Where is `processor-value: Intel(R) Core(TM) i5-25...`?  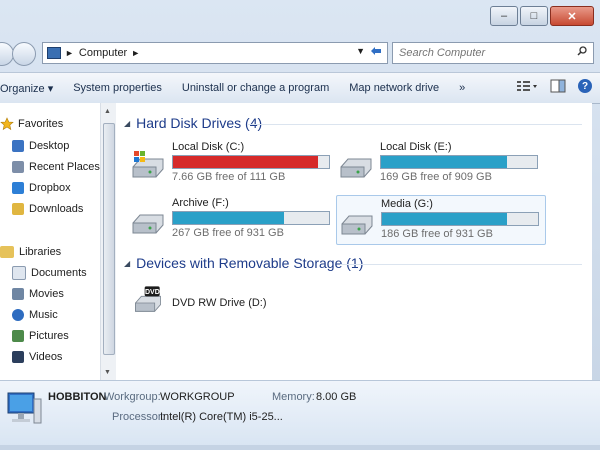
processor-value: Intel(R) Core(TM) i5-25... is located at coordinates (221, 417).